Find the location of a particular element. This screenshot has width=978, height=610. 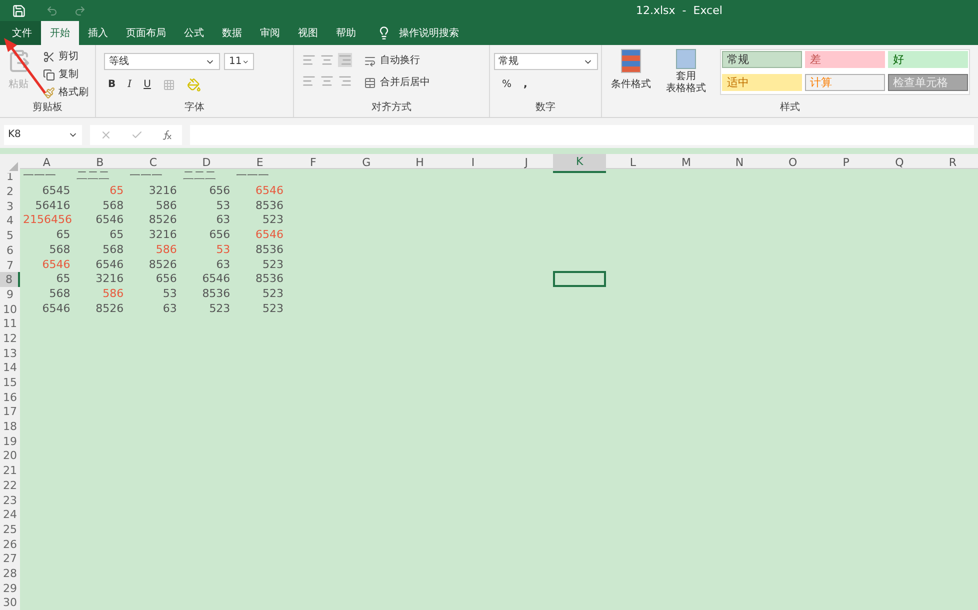

scissors-icon is located at coordinates (48, 56).